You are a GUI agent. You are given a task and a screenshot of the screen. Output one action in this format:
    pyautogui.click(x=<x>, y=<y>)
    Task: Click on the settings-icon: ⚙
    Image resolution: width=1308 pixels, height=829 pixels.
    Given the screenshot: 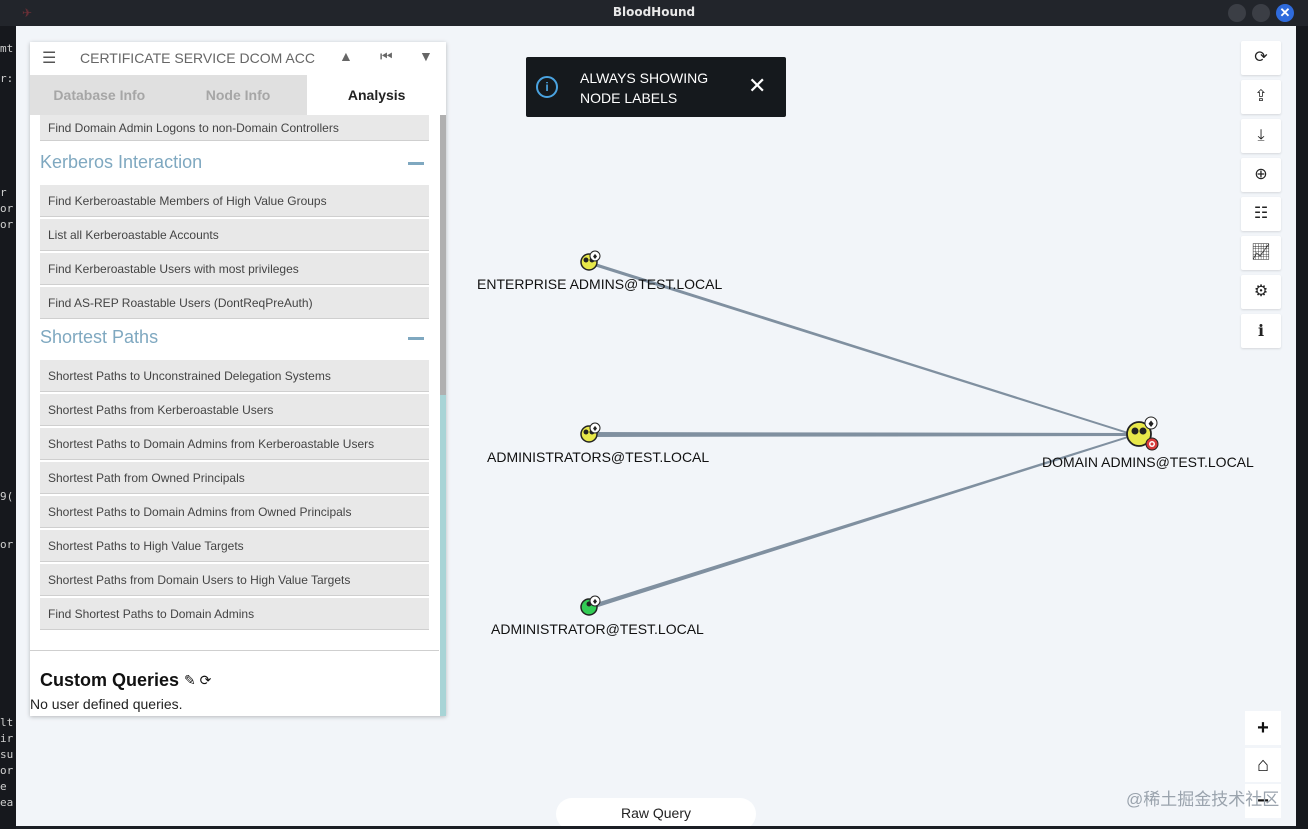 What is the action you would take?
    pyautogui.click(x=1261, y=292)
    